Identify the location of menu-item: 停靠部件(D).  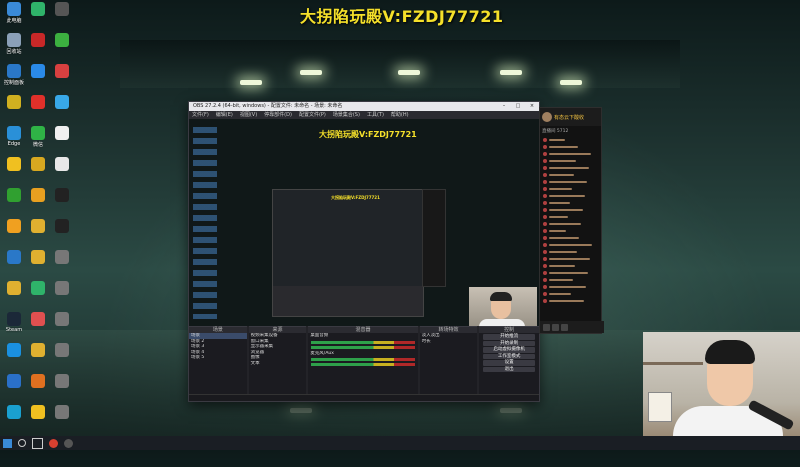
(278, 115).